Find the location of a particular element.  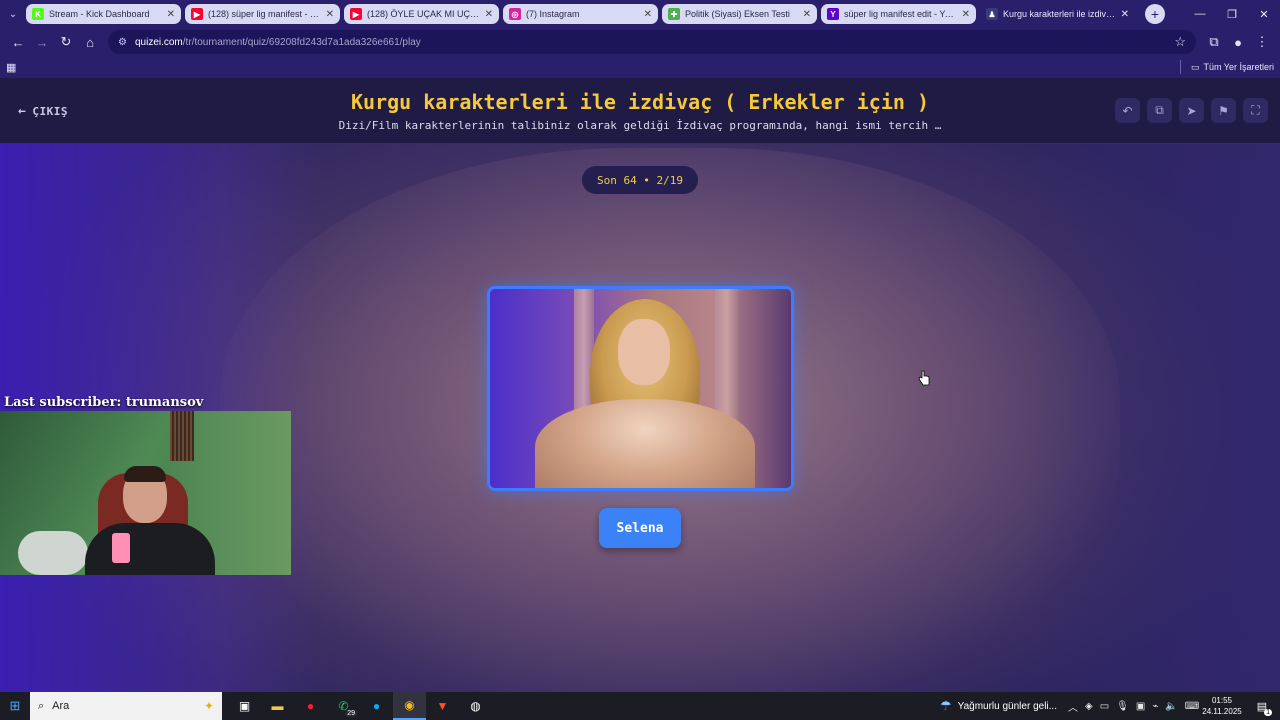

tray-power-icon: ⌁ is located at coordinates (1155, 706).